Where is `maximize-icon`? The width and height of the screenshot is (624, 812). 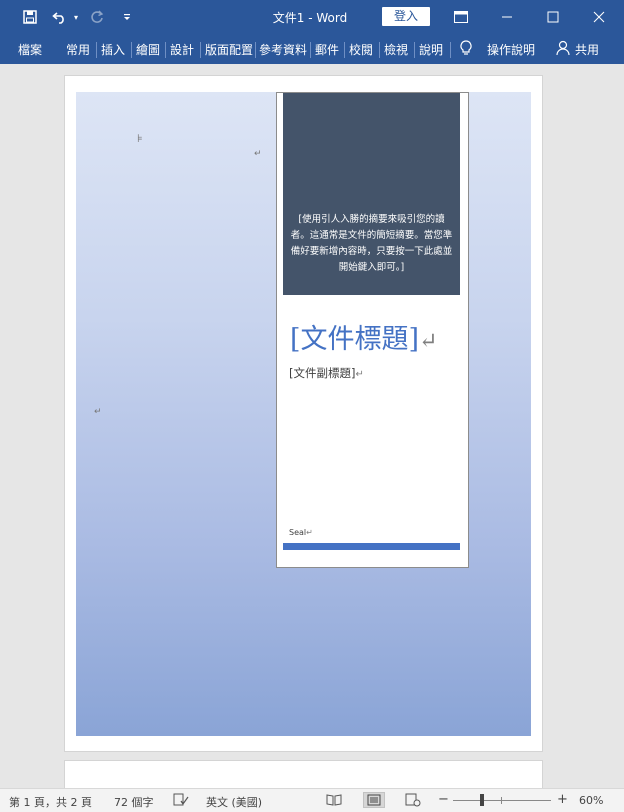 maximize-icon is located at coordinates (553, 17).